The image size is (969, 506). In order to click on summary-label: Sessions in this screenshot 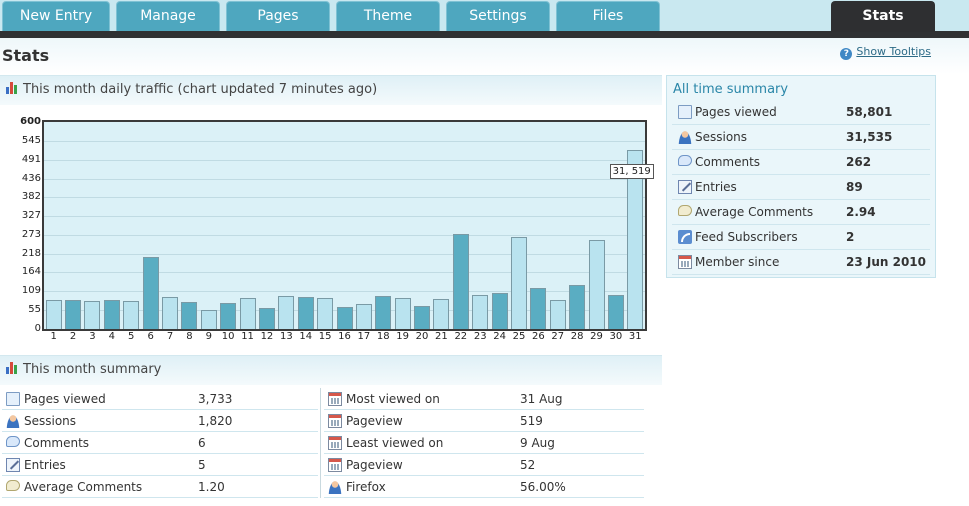, I will do `click(50, 421)`.